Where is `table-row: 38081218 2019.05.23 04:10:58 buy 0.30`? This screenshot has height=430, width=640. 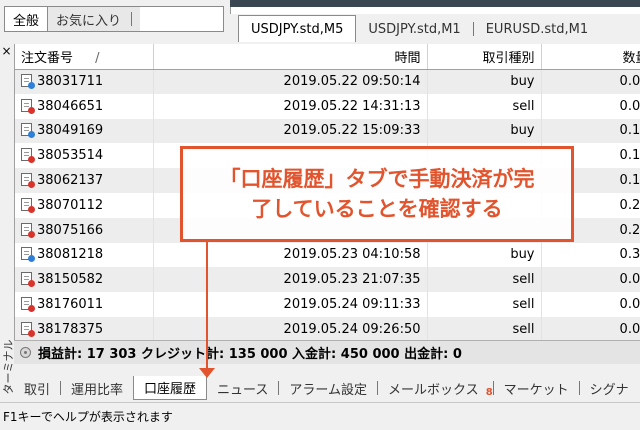 table-row: 38081218 2019.05.23 04:10:58 buy 0.30 is located at coordinates (327, 255).